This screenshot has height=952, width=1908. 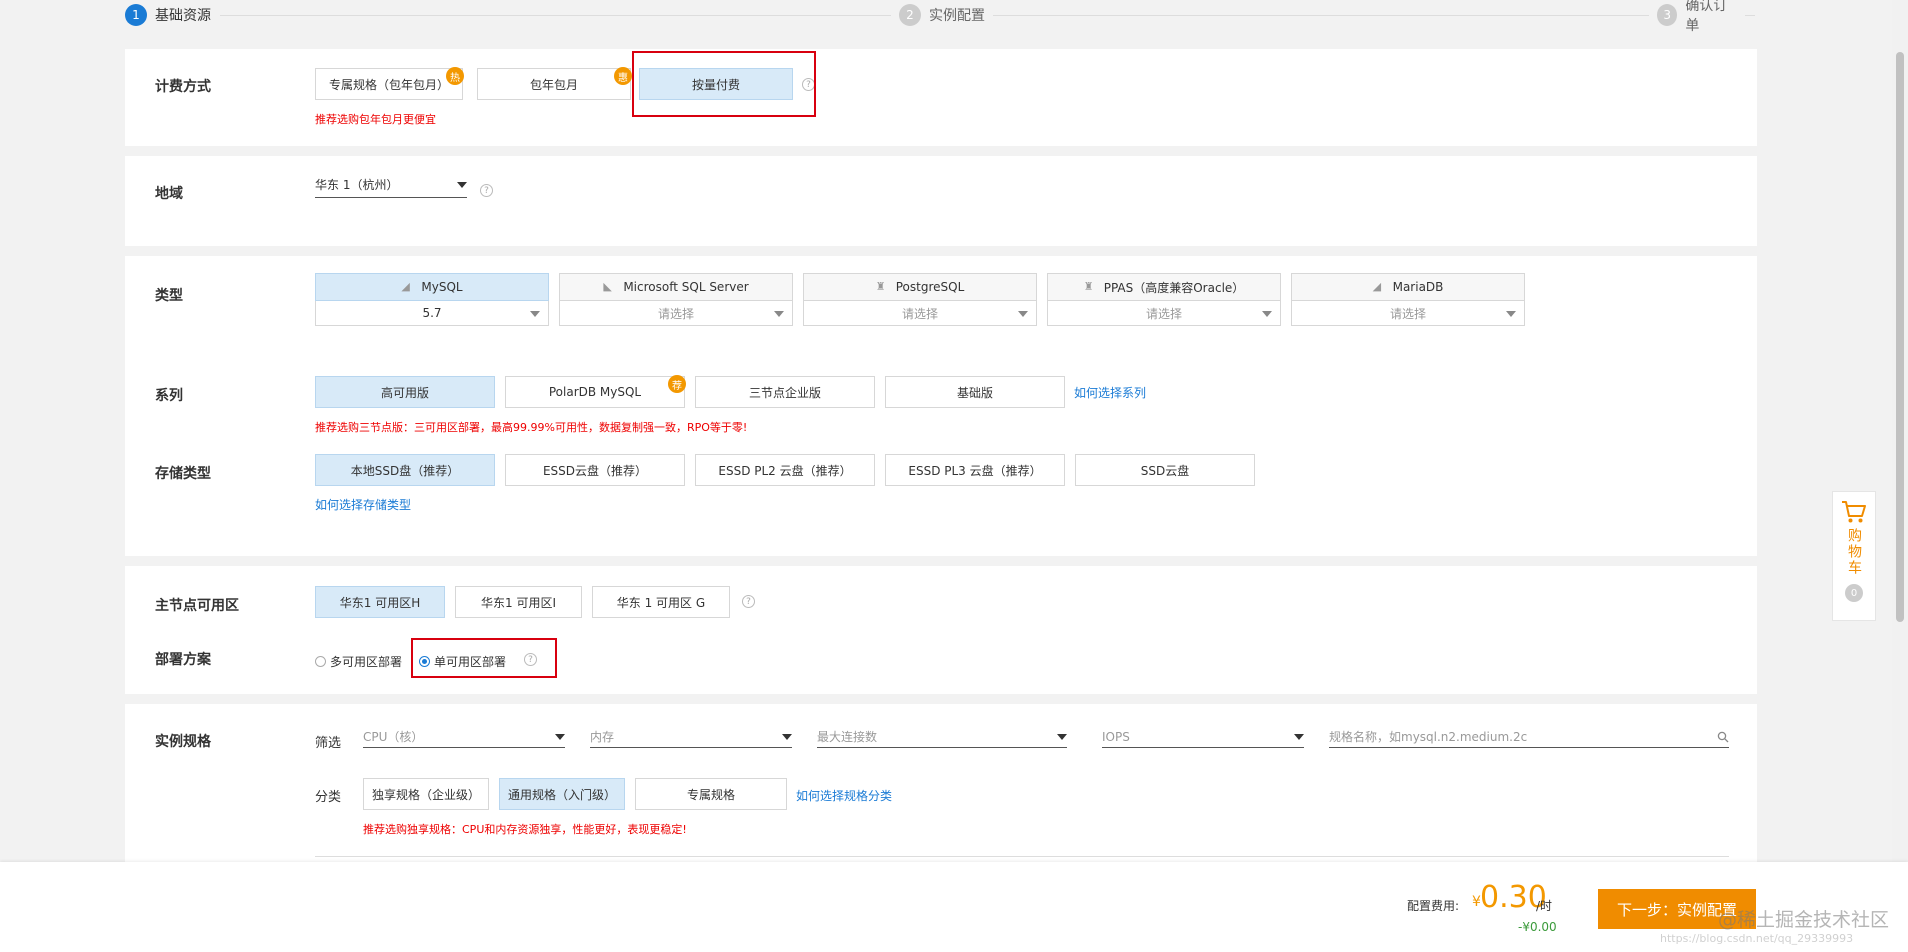 I want to click on engine-card-mariadb: ◢ MariaDB 请选择, so click(x=1408, y=299).